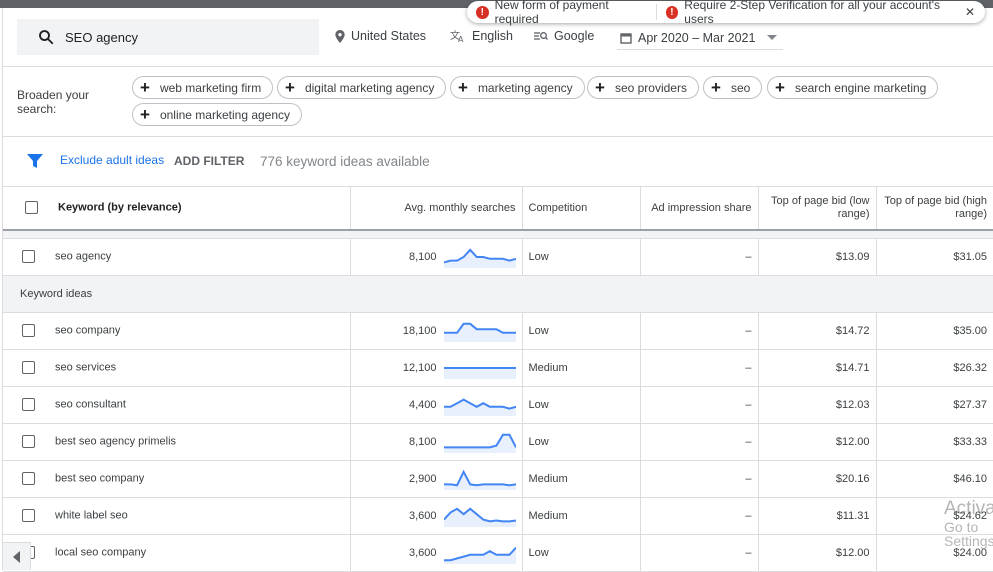  What do you see at coordinates (435, 209) in the screenshot?
I see `column-avg-monthly-searches: Avg. monthly searches` at bounding box center [435, 209].